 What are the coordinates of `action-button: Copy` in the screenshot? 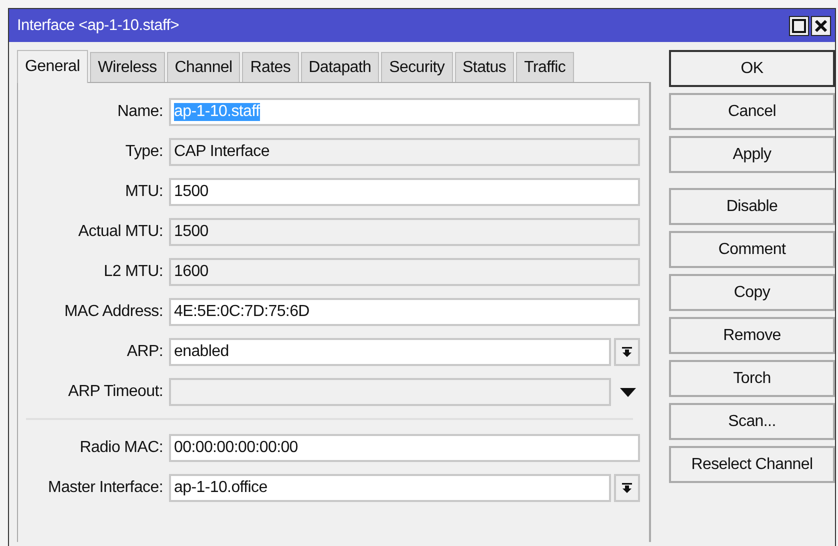 It's located at (752, 292).